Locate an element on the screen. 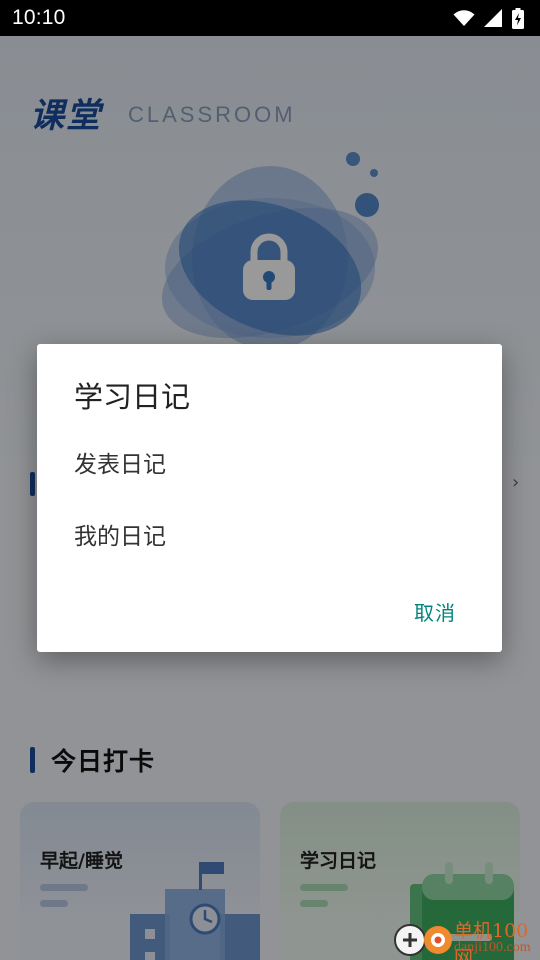 The width and height of the screenshot is (540, 960). watermark-logo: 单机100网 danji100.com is located at coordinates (465, 936).